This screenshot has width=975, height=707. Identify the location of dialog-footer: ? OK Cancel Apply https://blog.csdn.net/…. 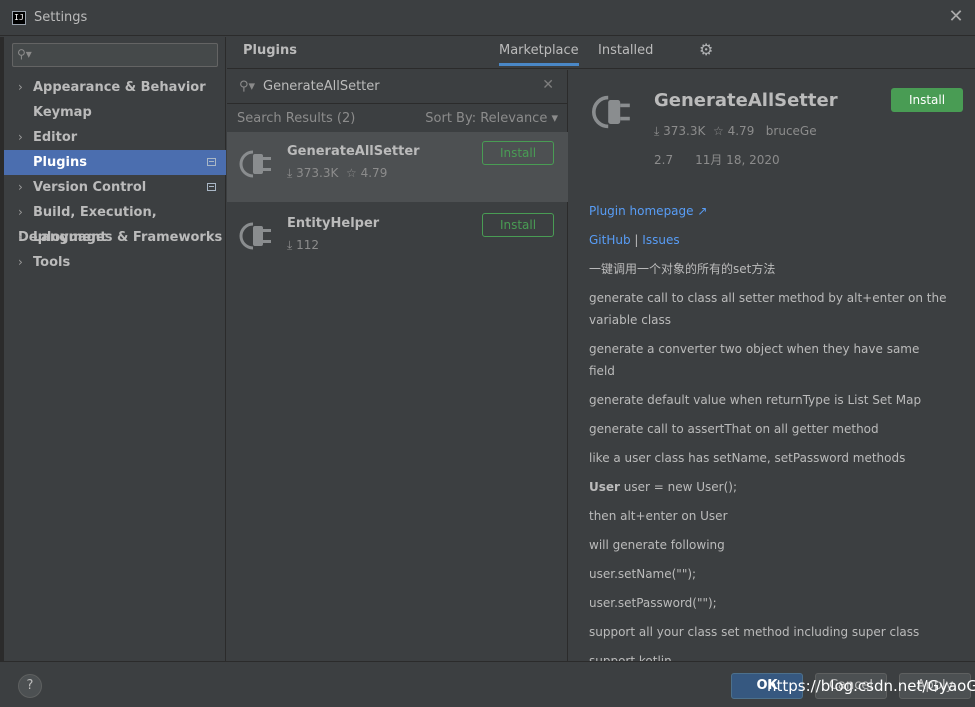
(487, 684).